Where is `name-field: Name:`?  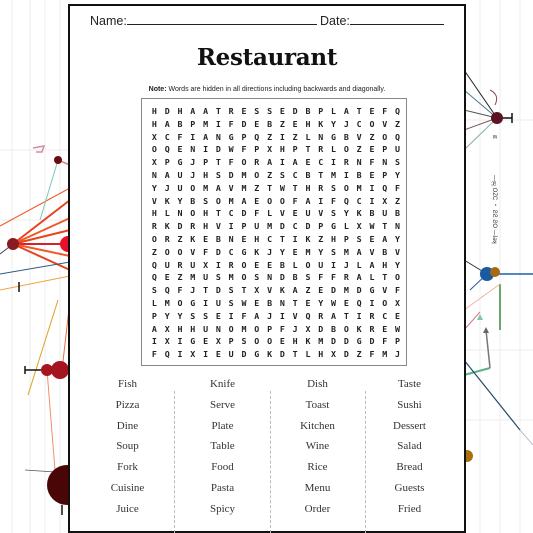 name-field: Name: is located at coordinates (203, 21).